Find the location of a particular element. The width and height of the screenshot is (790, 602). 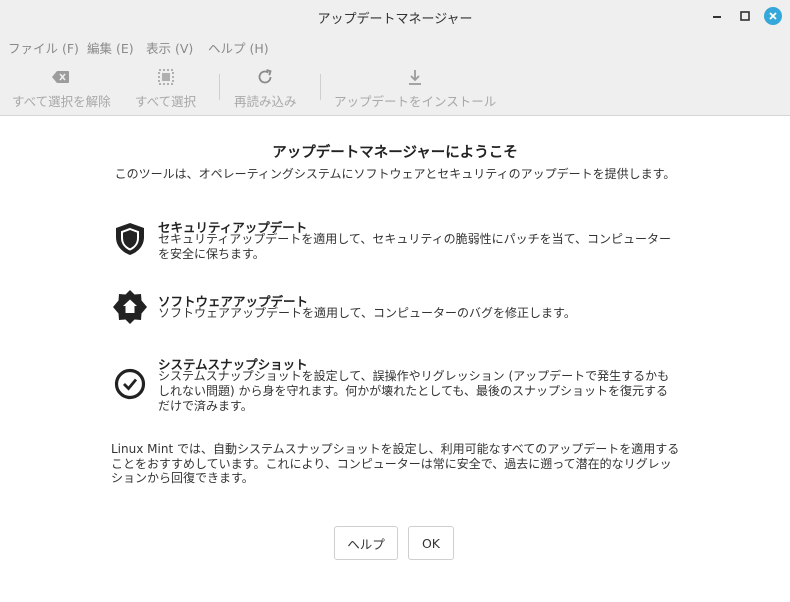

menubar: ファイル (F) 編集 (E) 表示 (V) ヘルプ (H) is located at coordinates (395, 47).